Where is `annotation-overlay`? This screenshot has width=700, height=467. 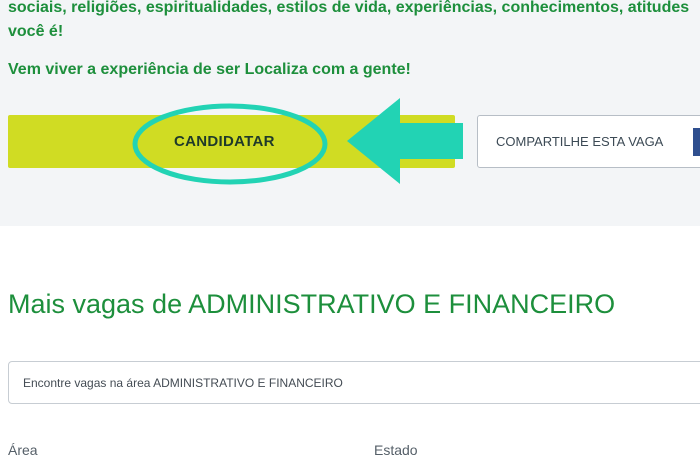
annotation-overlay is located at coordinates (297, 141).